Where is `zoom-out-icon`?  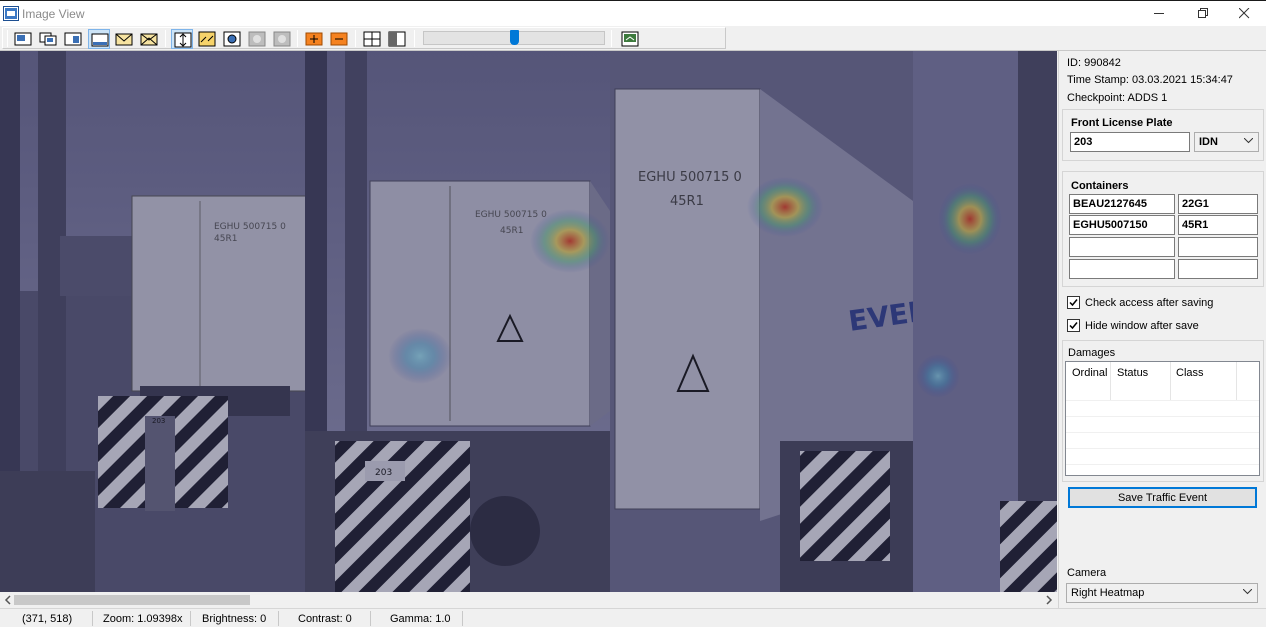
zoom-out-icon is located at coordinates (339, 39).